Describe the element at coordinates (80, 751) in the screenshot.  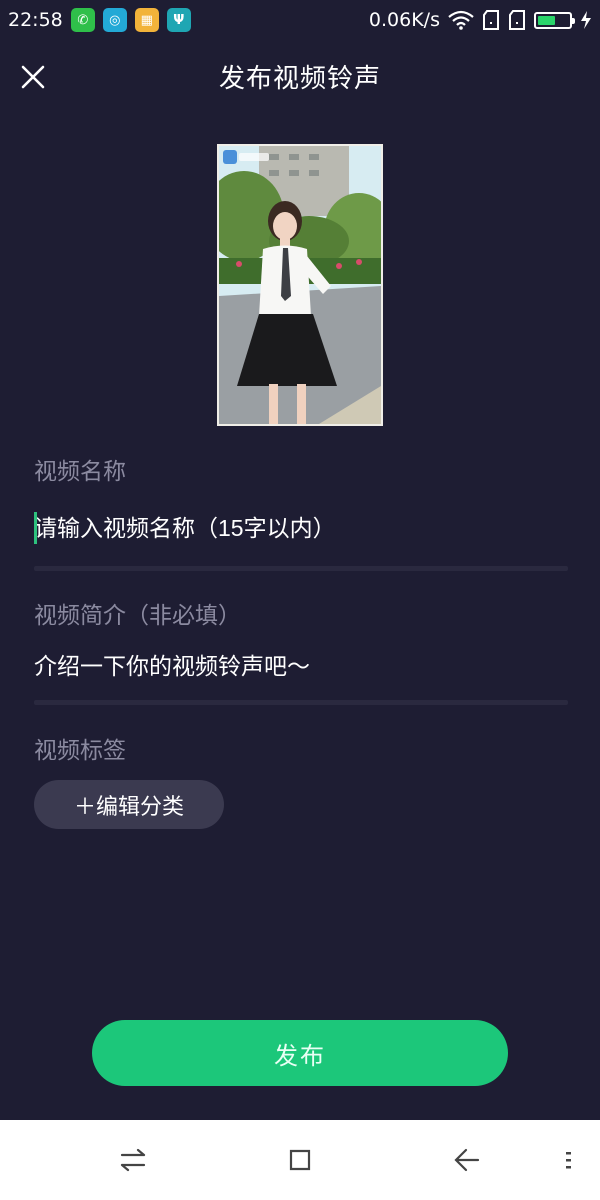
I see `video-tags-label: 视频标签` at that location.